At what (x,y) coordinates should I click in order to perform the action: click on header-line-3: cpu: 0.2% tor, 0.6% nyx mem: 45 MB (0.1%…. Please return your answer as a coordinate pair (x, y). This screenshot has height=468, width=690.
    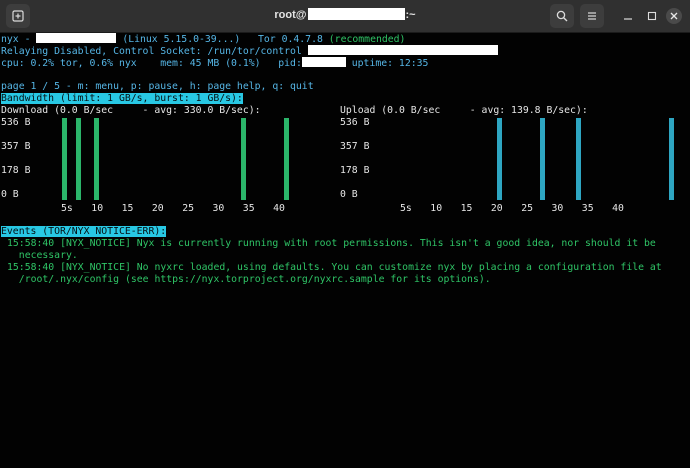
    Looking at the image, I should click on (215, 63).